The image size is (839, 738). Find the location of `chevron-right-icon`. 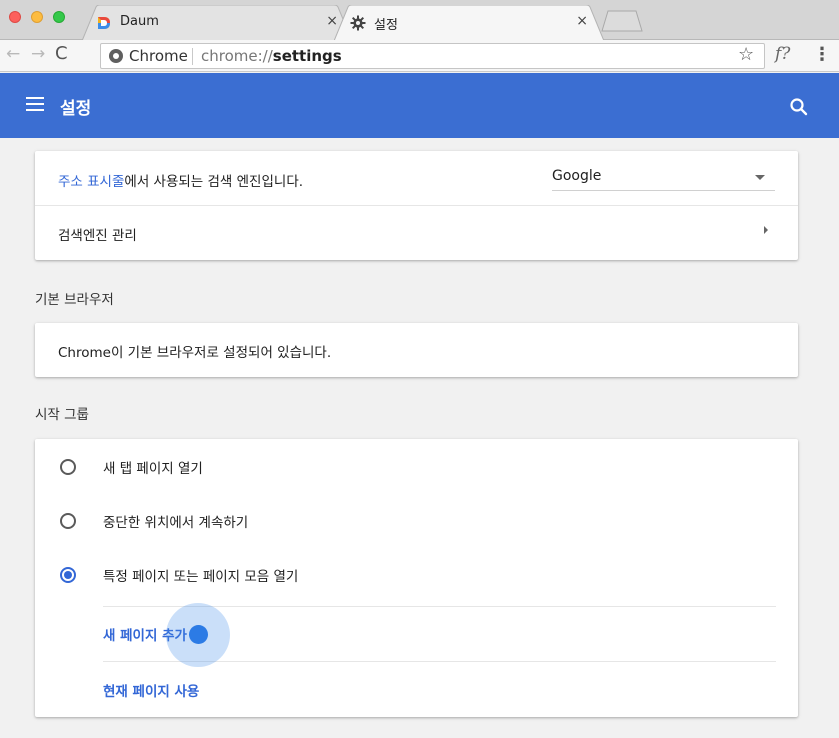

chevron-right-icon is located at coordinates (766, 230).